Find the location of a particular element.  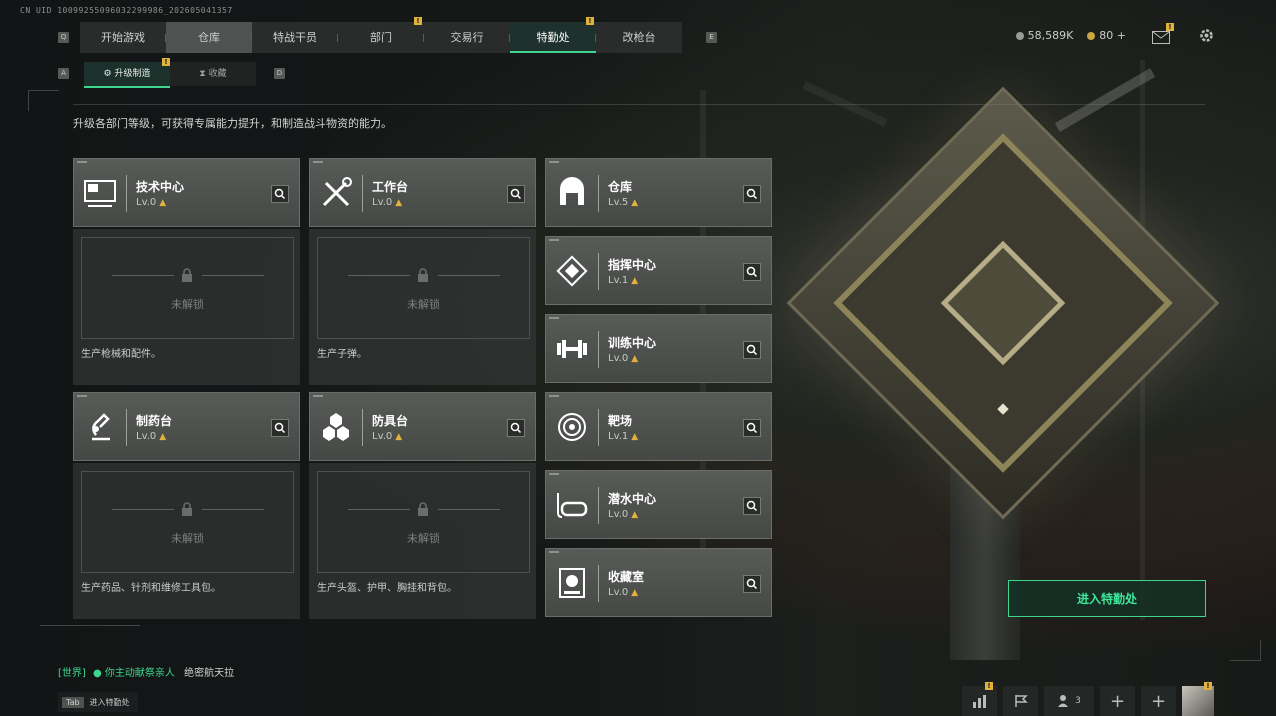

department-card: 仓库 Lv.5 ▲ is located at coordinates (658, 192).